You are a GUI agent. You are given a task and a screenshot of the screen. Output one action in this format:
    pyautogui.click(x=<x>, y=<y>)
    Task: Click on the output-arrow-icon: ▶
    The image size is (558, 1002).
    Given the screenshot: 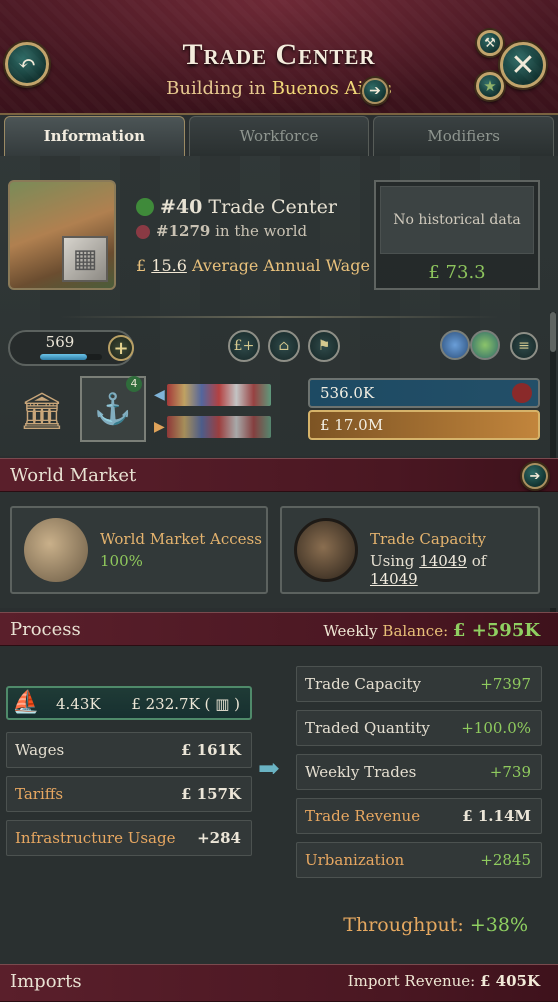 What is the action you would take?
    pyautogui.click(x=159, y=427)
    